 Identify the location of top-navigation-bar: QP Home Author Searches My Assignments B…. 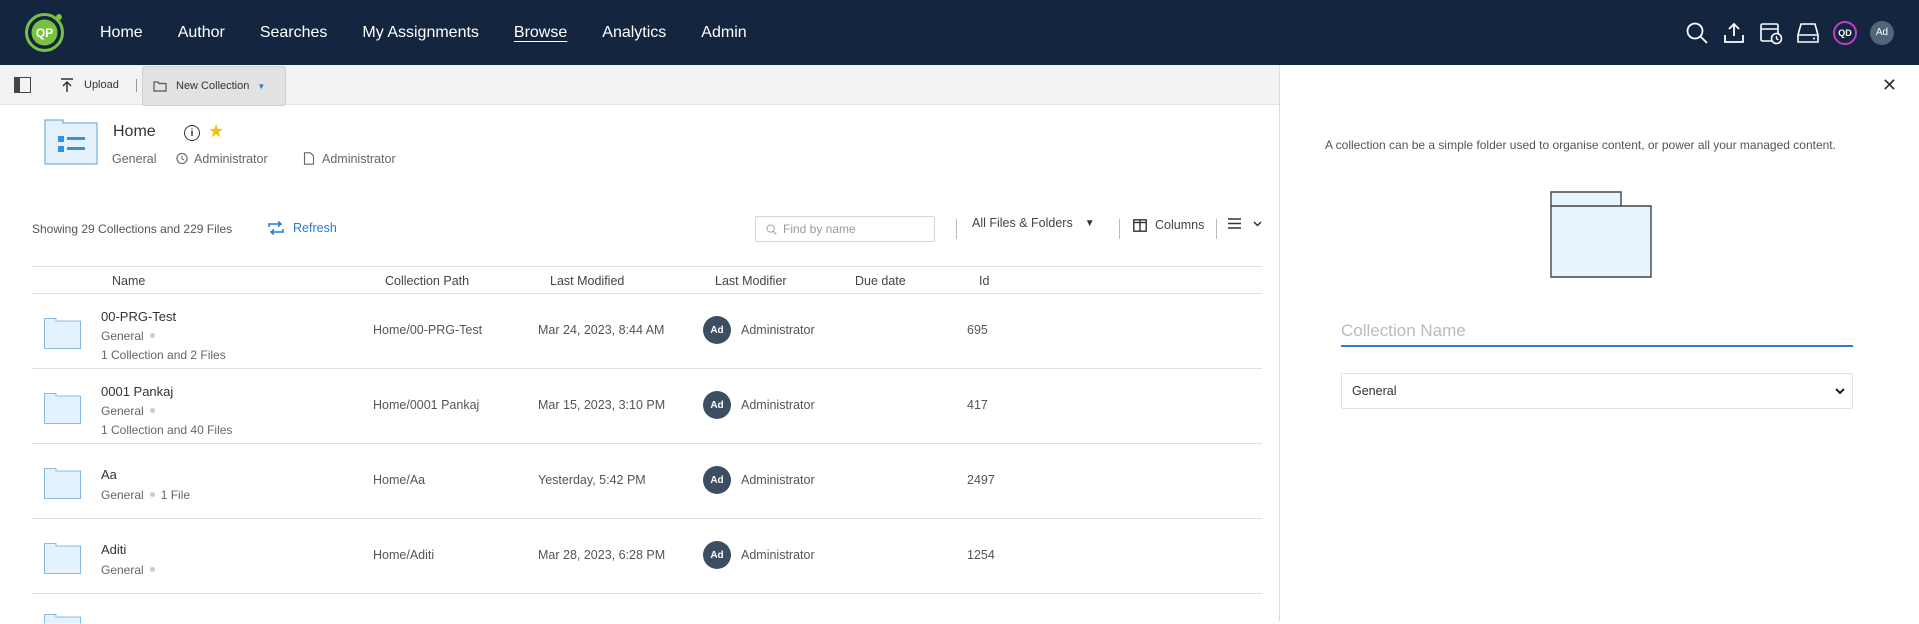
(959, 32).